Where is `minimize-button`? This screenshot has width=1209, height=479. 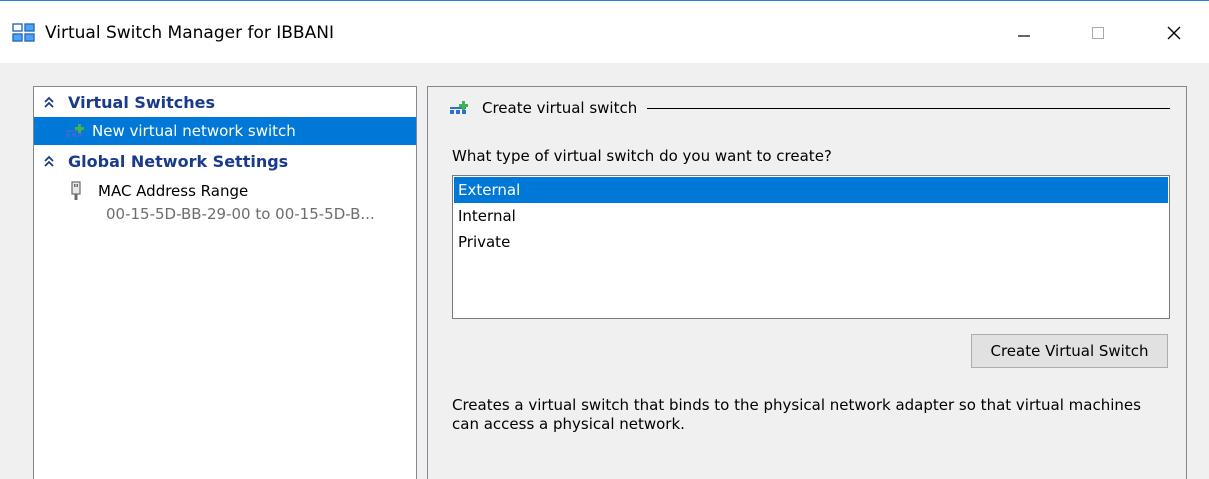 minimize-button is located at coordinates (1024, 33).